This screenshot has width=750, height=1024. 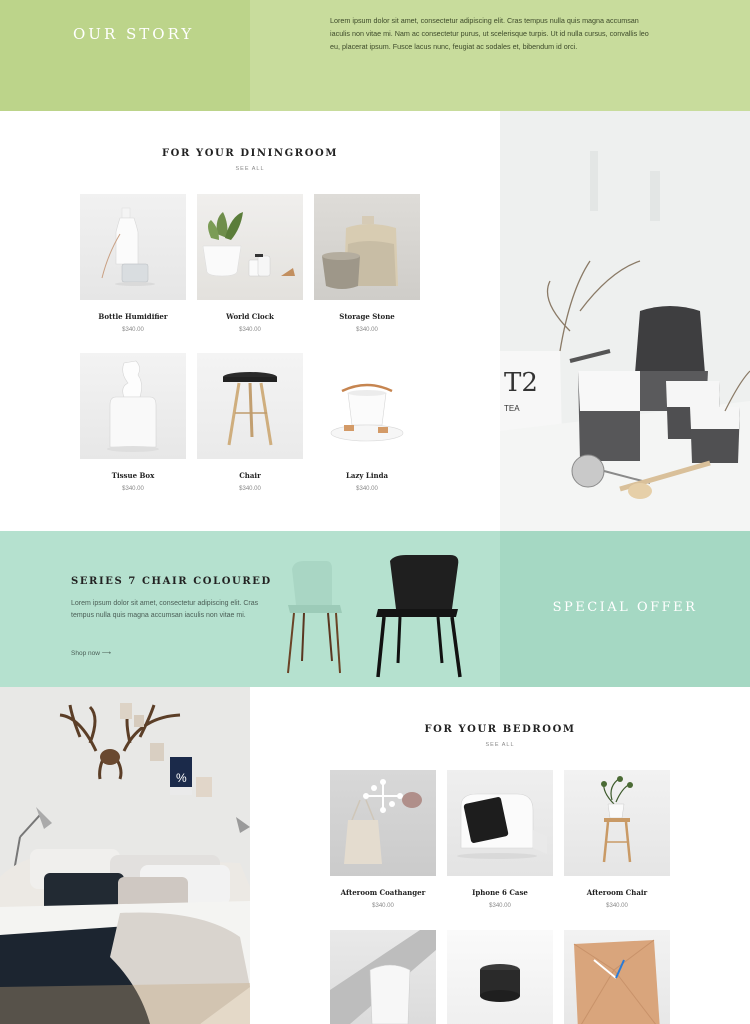 I want to click on product-card: Afteroom Coathanger $340.00, so click(x=383, y=839).